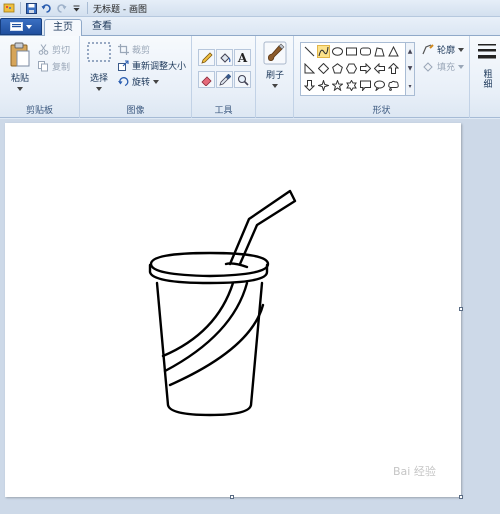  I want to click on right-triangle-icon, so click(309, 68).